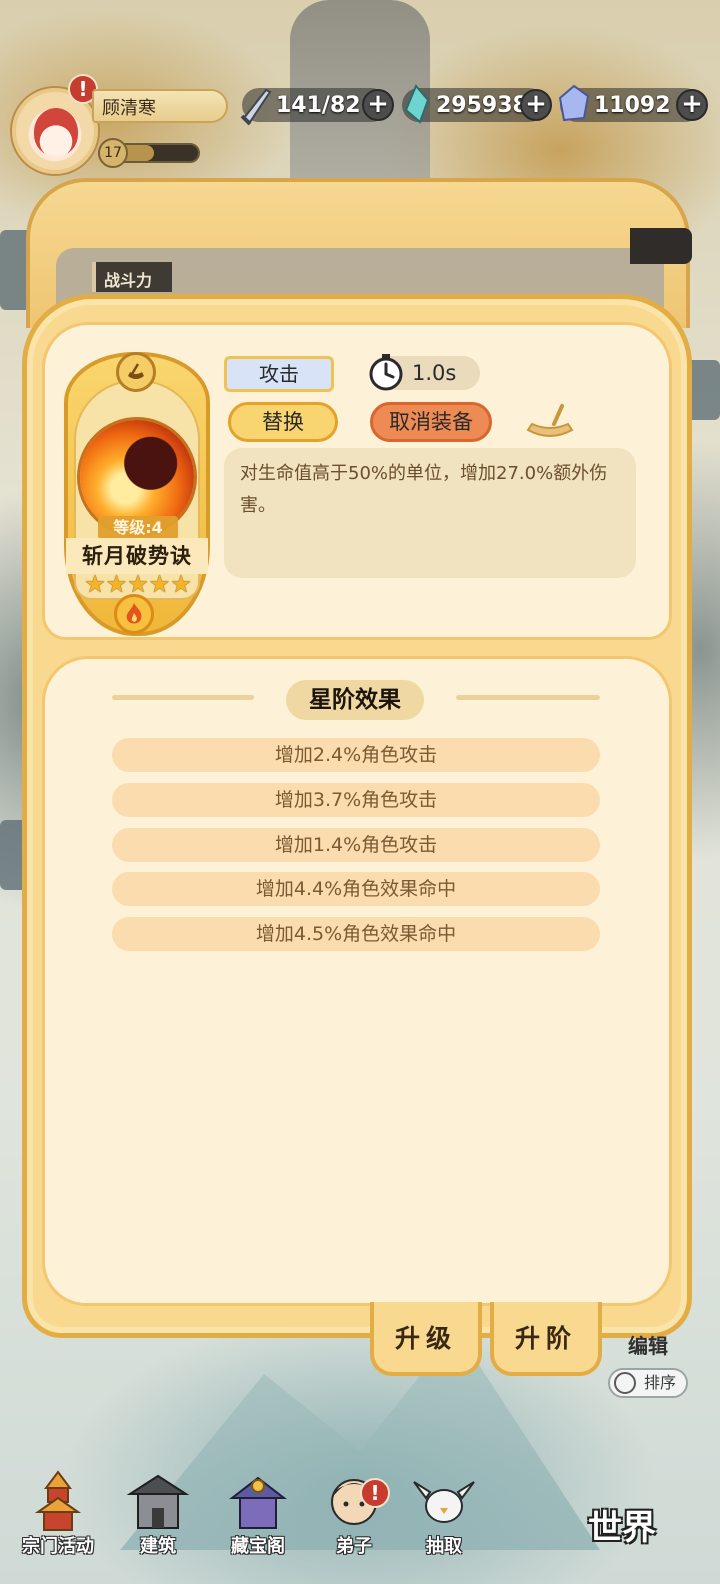 The image size is (720, 1584). I want to click on pagoda-icon, so click(58, 1500).